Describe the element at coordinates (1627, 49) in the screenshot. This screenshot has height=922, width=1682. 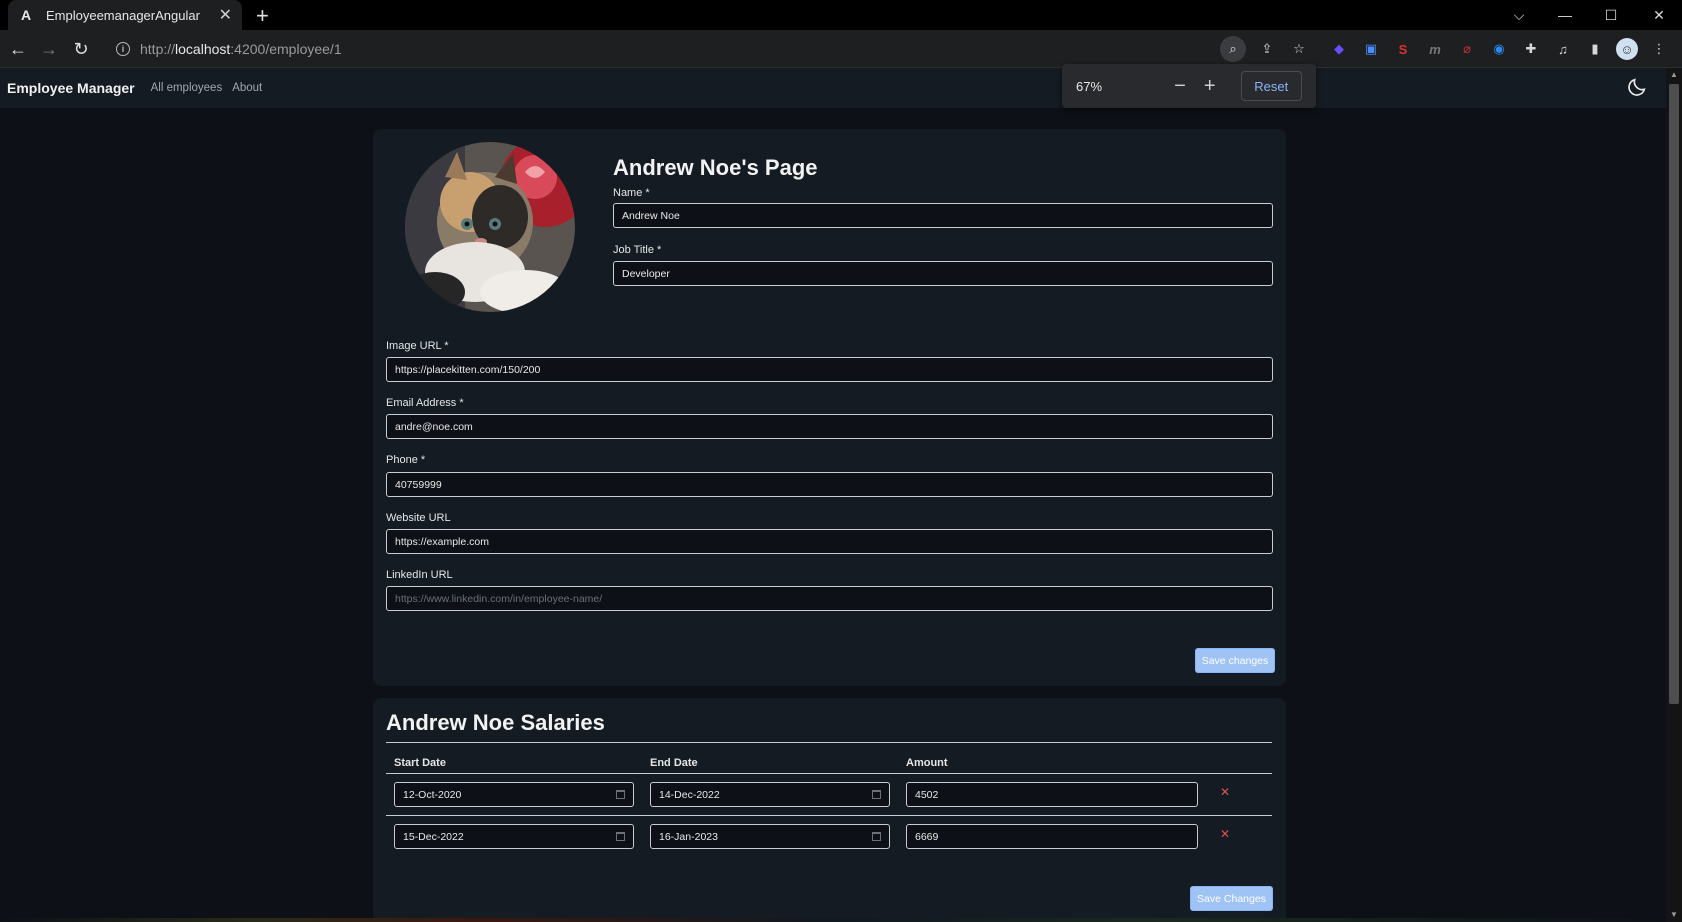
I see `profile-avatar-icon: ☺` at that location.